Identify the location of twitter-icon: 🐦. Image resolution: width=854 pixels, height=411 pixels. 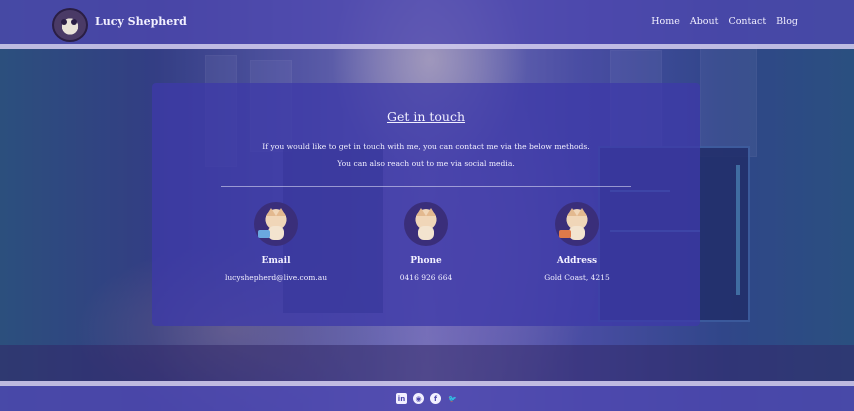
(452, 398).